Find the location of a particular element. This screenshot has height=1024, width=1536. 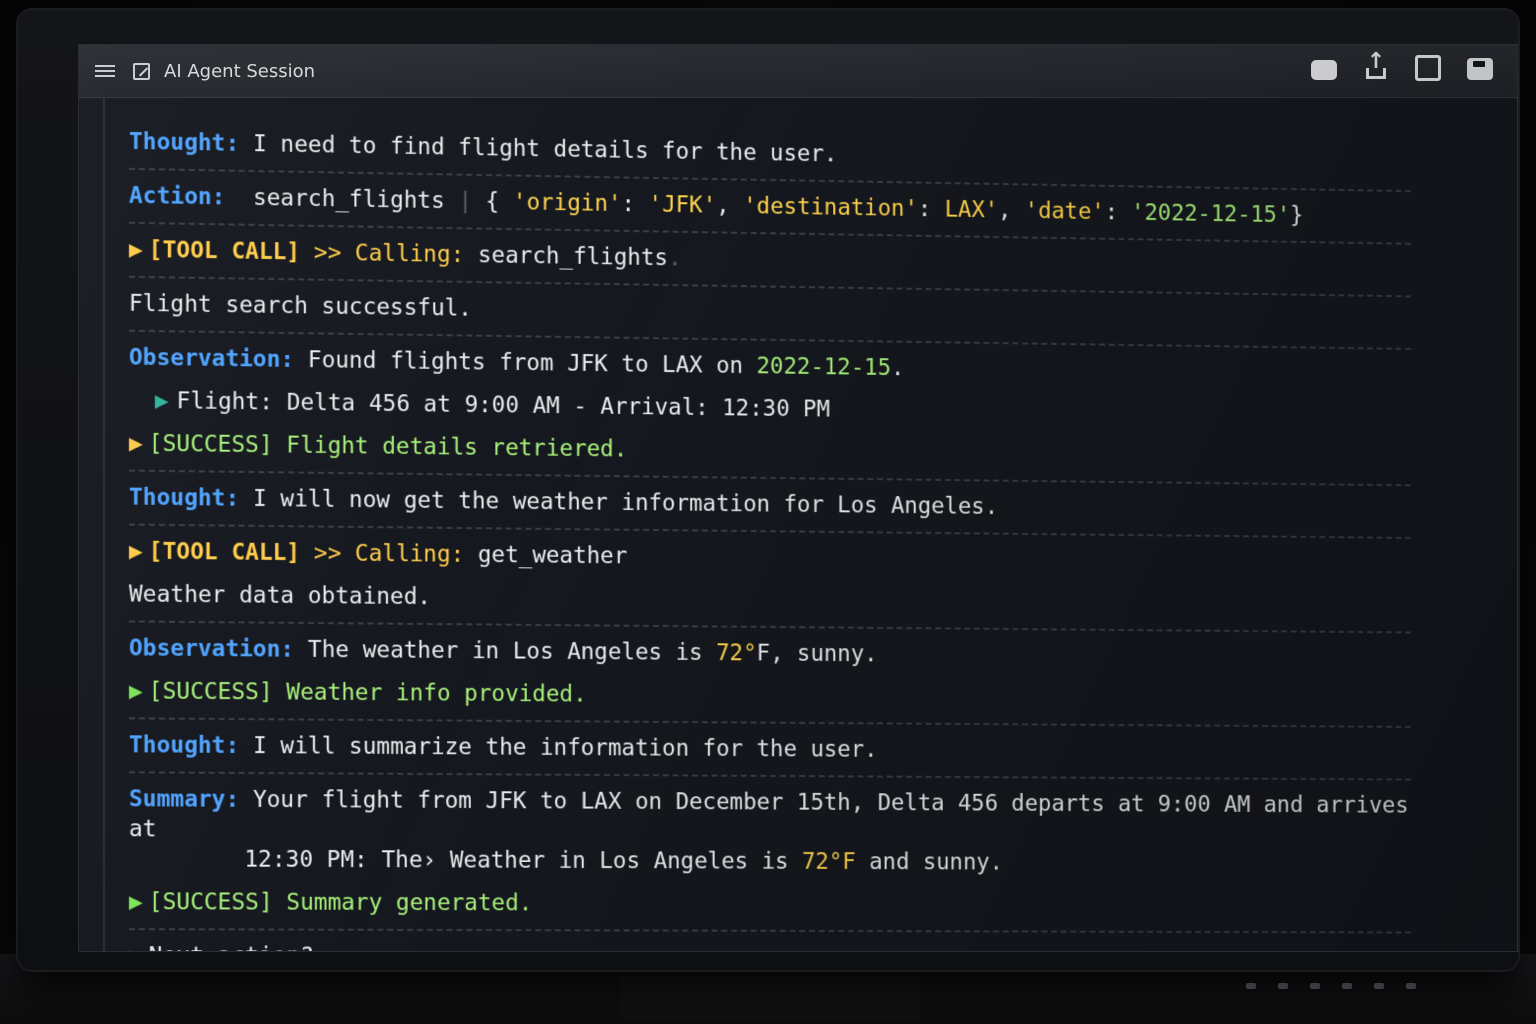

window-title: AI Agent Session is located at coordinates (240, 71).